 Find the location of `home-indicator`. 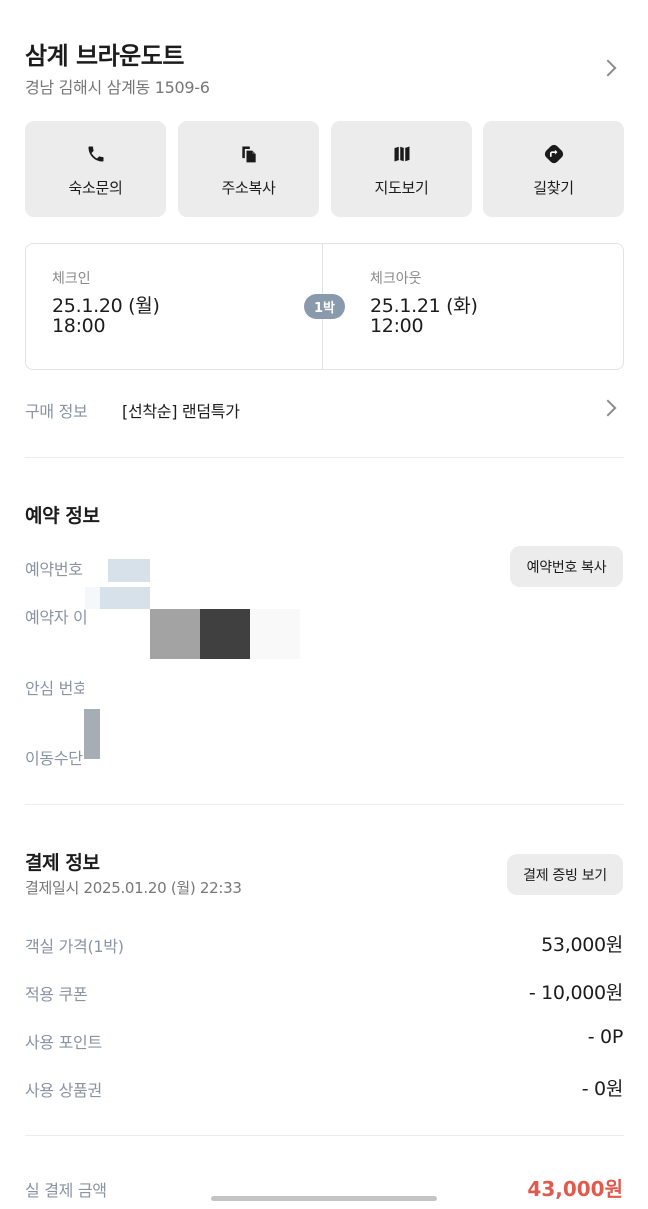

home-indicator is located at coordinates (324, 1198).